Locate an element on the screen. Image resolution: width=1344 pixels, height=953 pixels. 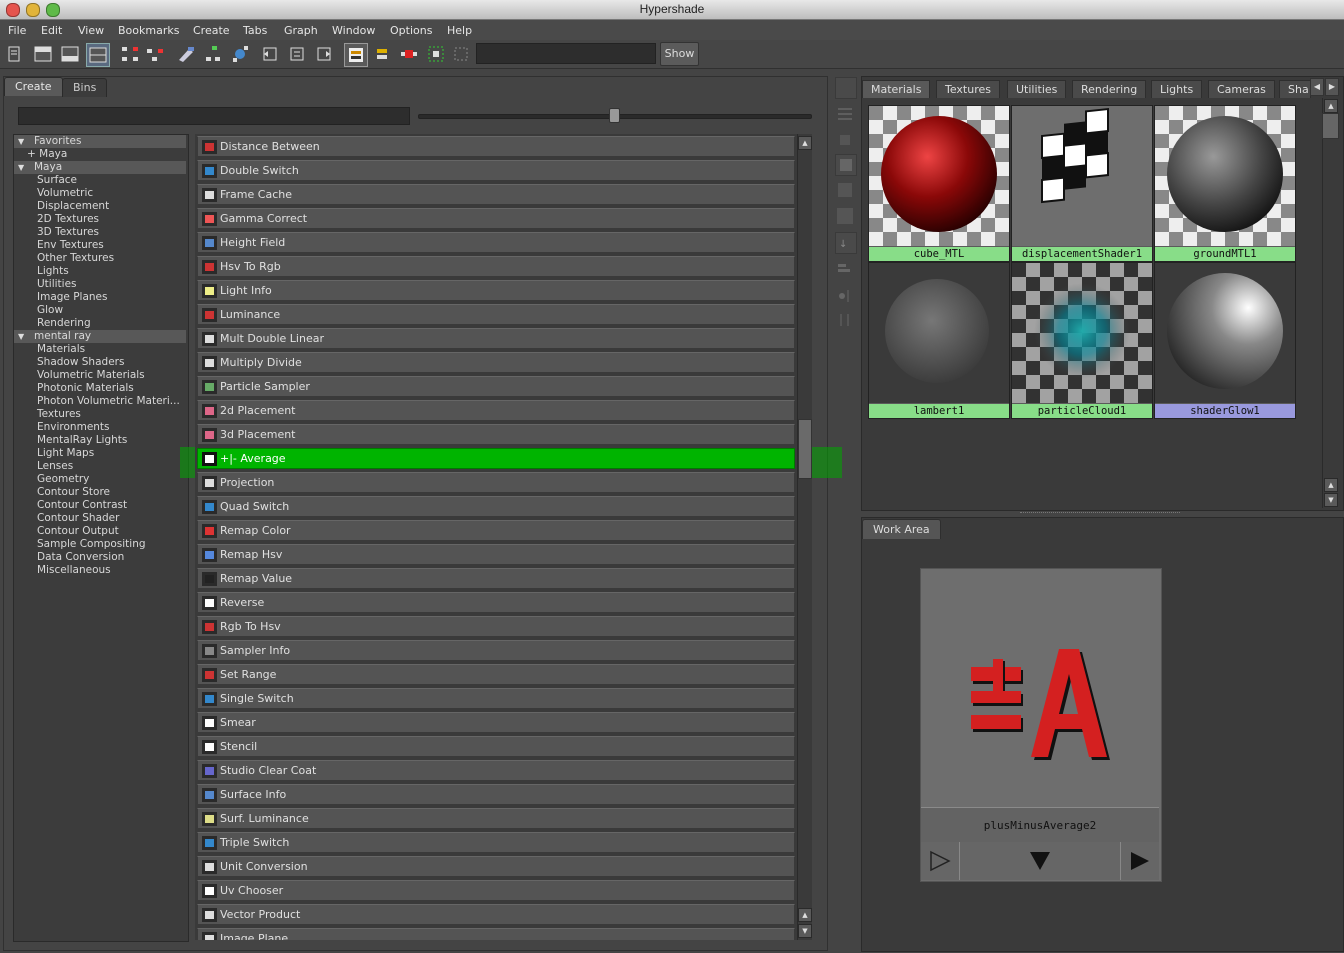
tree-item: Displacement is located at coordinates (100, 206).